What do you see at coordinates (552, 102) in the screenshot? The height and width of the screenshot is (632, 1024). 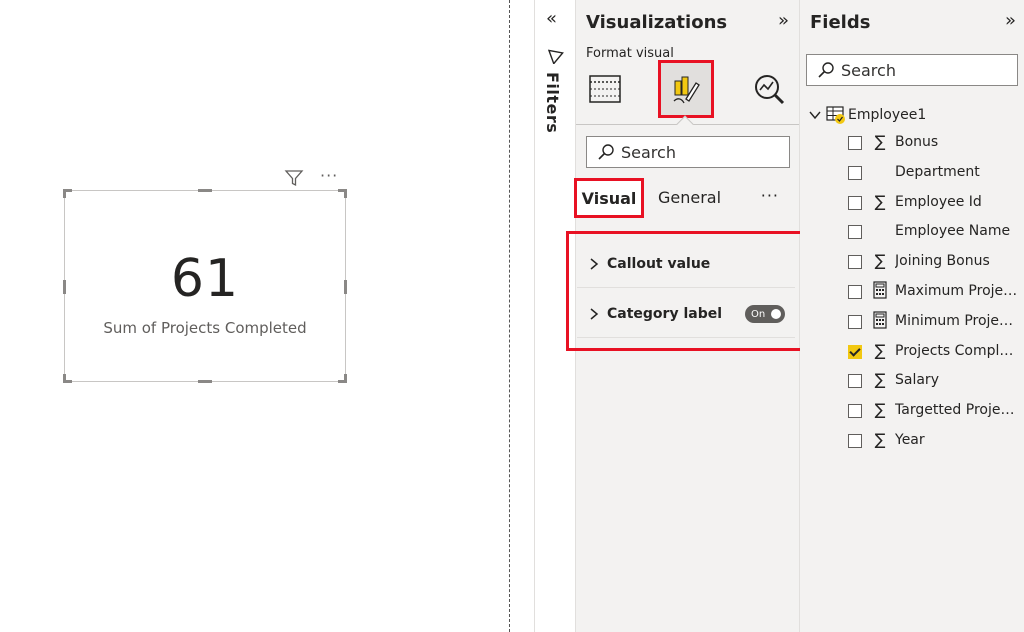 I see `filters-title: Filters` at bounding box center [552, 102].